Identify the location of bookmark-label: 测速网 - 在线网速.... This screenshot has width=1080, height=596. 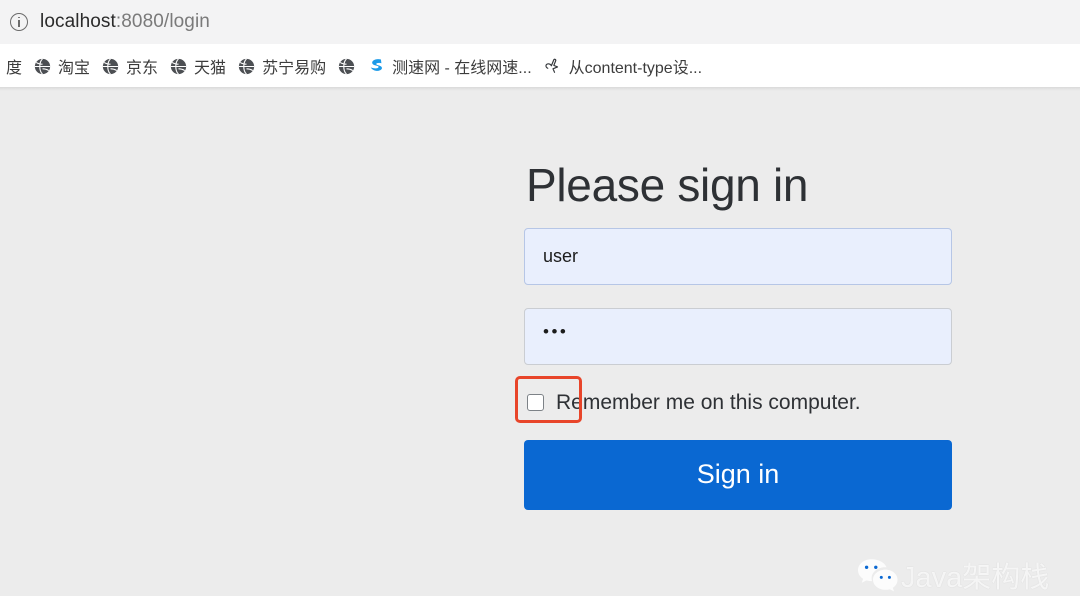
(462, 68).